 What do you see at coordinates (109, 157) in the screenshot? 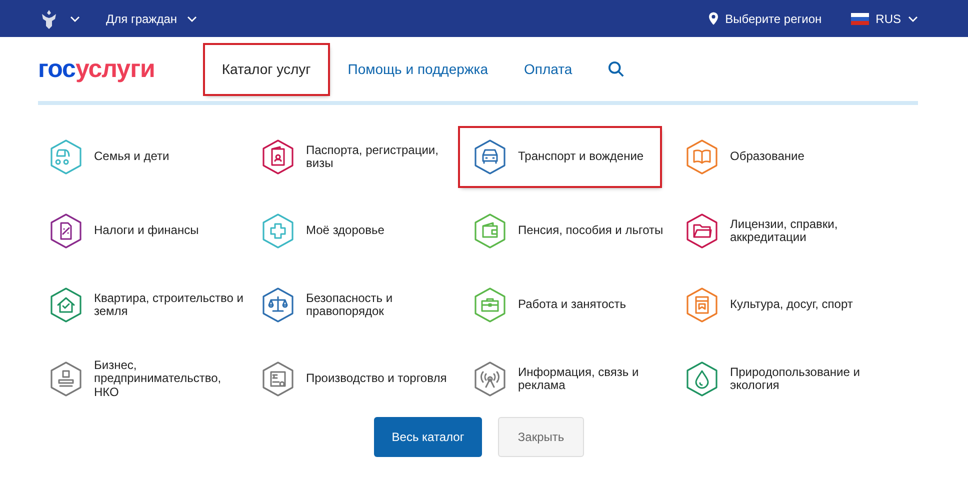
I see `category-link: Семья и дети` at bounding box center [109, 157].